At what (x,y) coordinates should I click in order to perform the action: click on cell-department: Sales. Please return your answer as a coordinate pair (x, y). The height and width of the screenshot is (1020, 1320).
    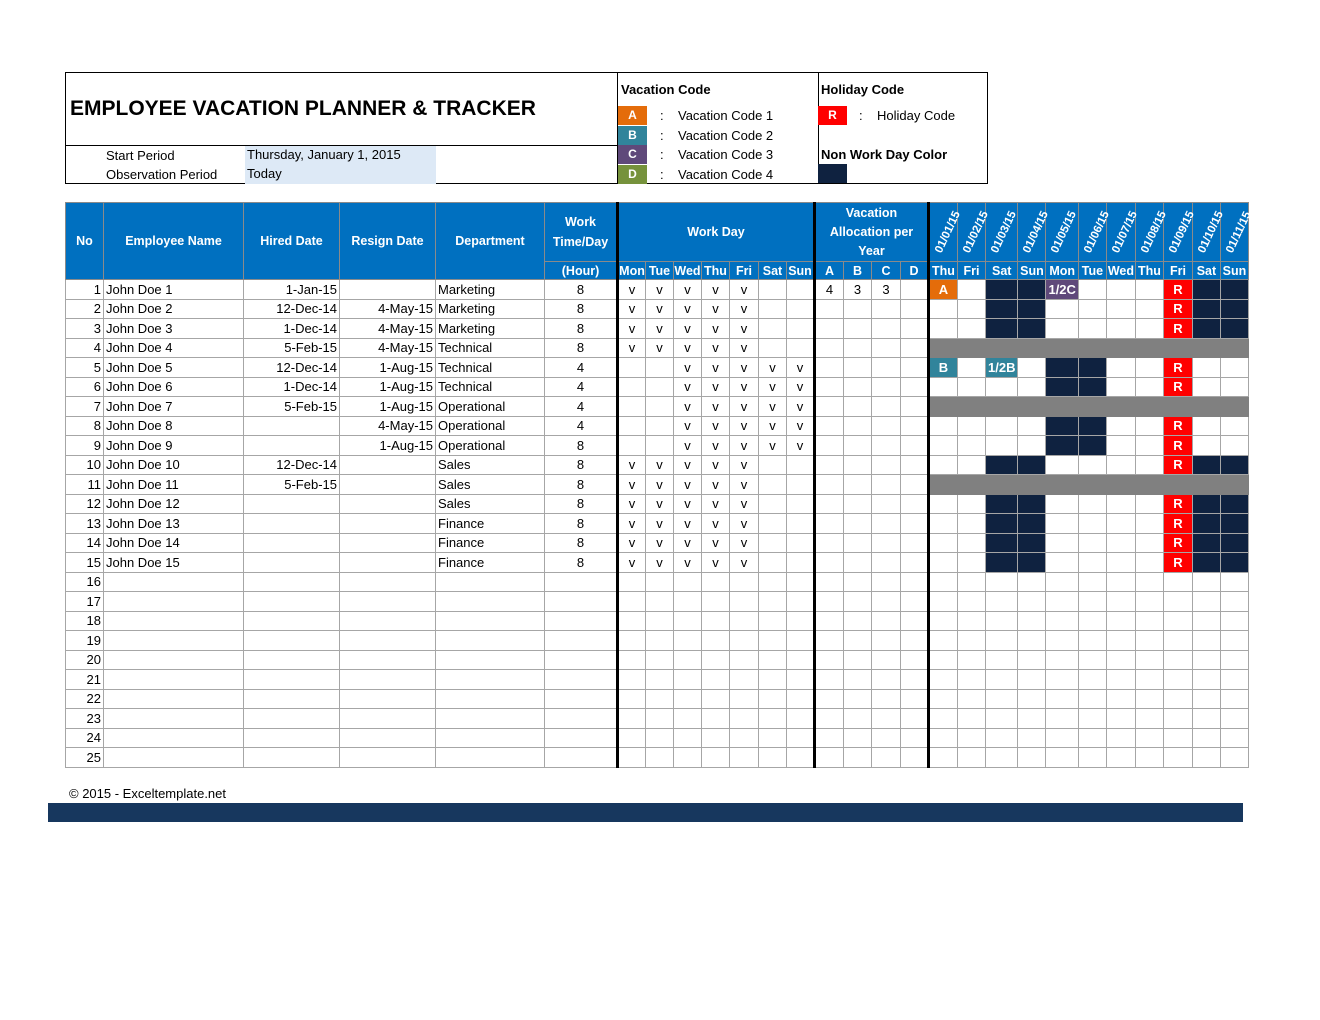
    Looking at the image, I should click on (490, 464).